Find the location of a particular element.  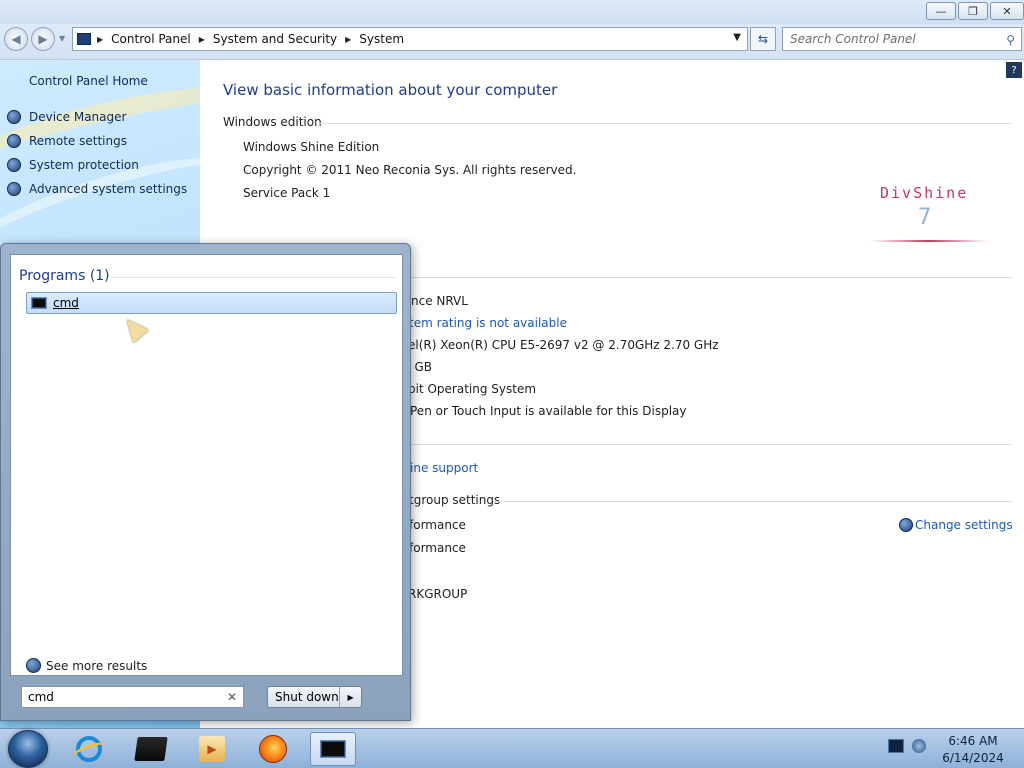

media-player-icon: ▶ is located at coordinates (212, 749).